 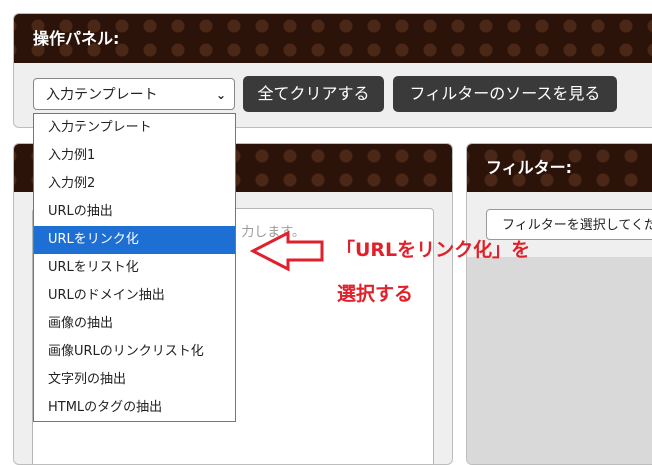 I want to click on operation-panel-title: 操作パネル:, so click(x=333, y=38).